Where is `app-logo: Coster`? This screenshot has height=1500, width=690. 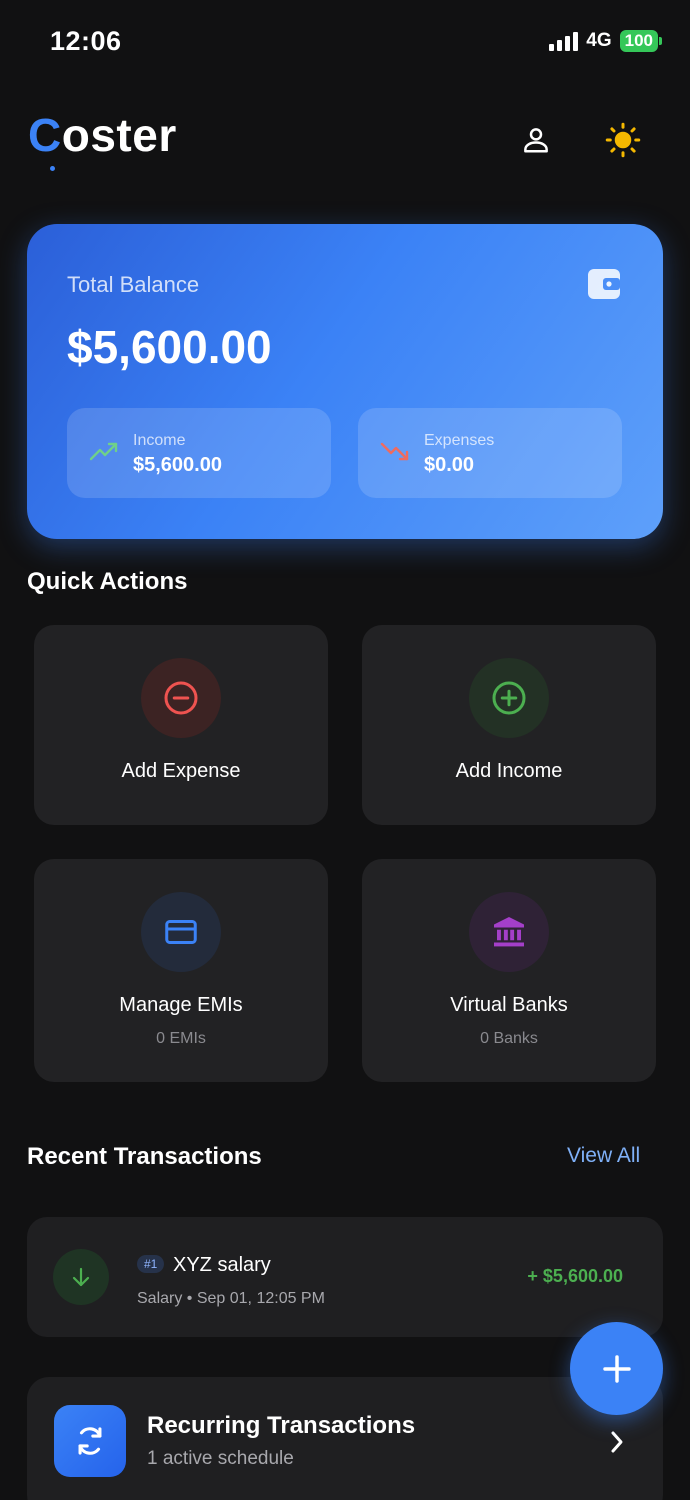
app-logo: Coster is located at coordinates (102, 135).